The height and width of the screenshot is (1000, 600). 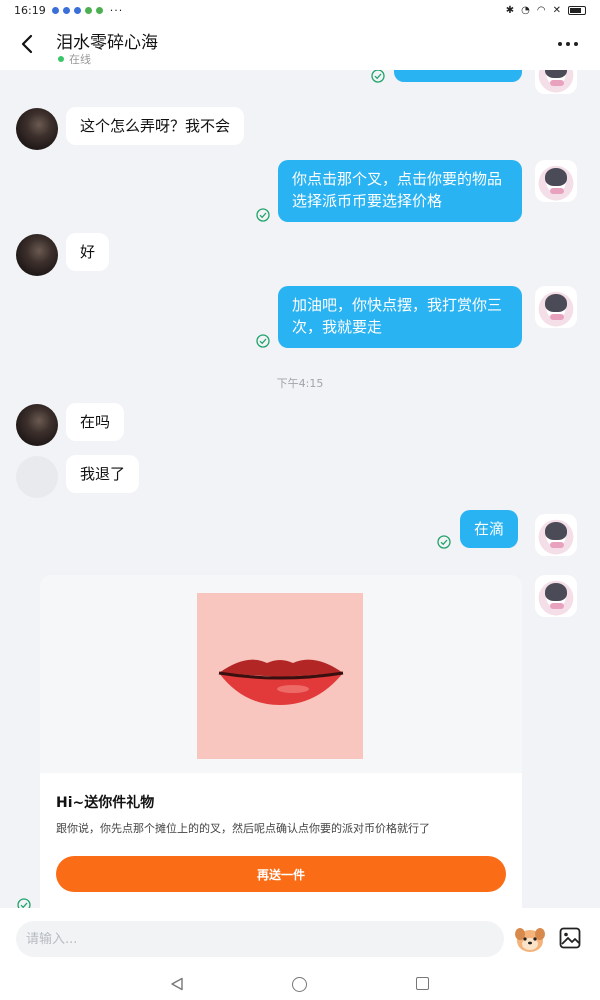 I want to click on nav-recent-apps-icon, so click(x=422, y=983).